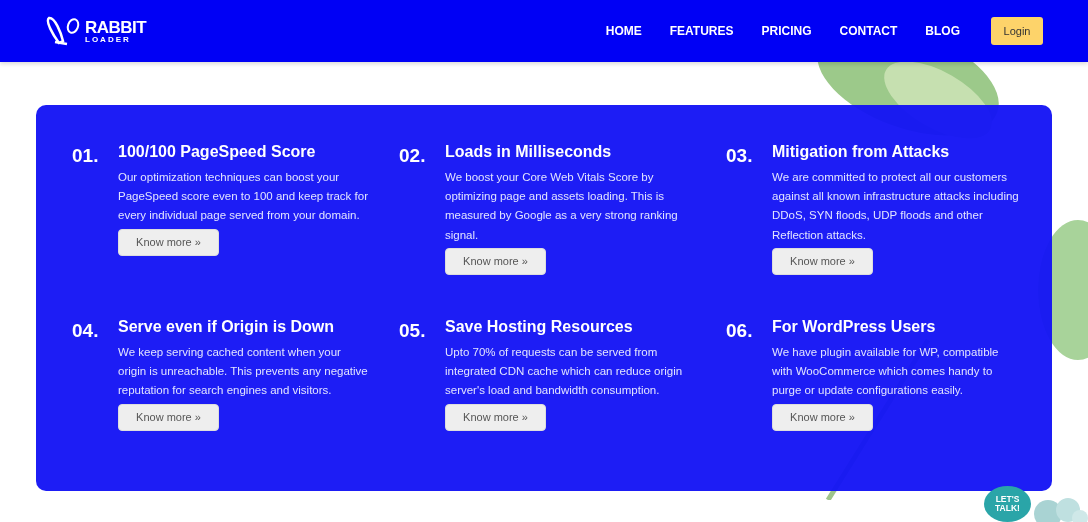 The height and width of the screenshot is (522, 1088). What do you see at coordinates (861, 152) in the screenshot?
I see `feature-title: Mitigation from Attacks` at bounding box center [861, 152].